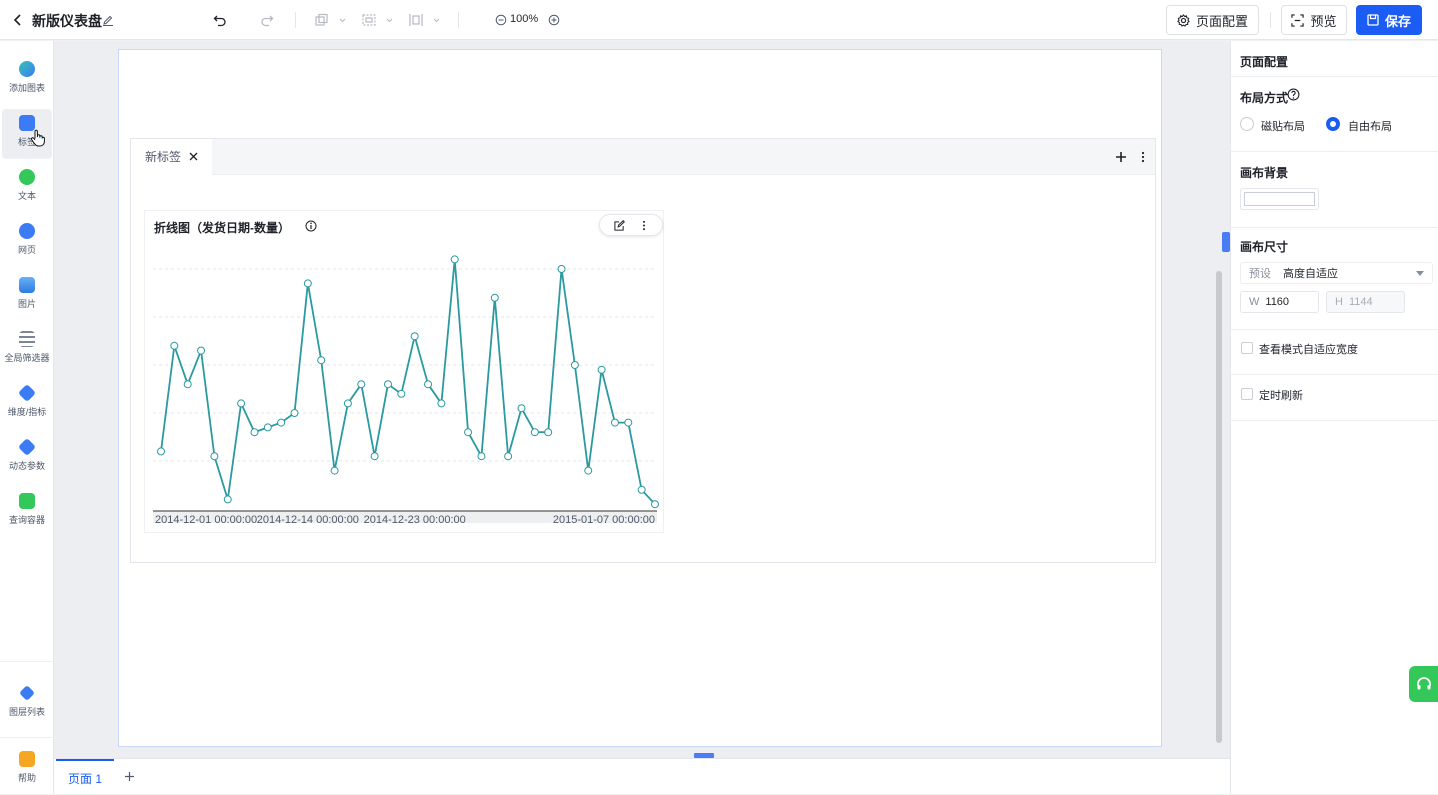 The height and width of the screenshot is (795, 1438). What do you see at coordinates (1281, 396) in the screenshot?
I see `refresh-label: 定时刷新` at bounding box center [1281, 396].